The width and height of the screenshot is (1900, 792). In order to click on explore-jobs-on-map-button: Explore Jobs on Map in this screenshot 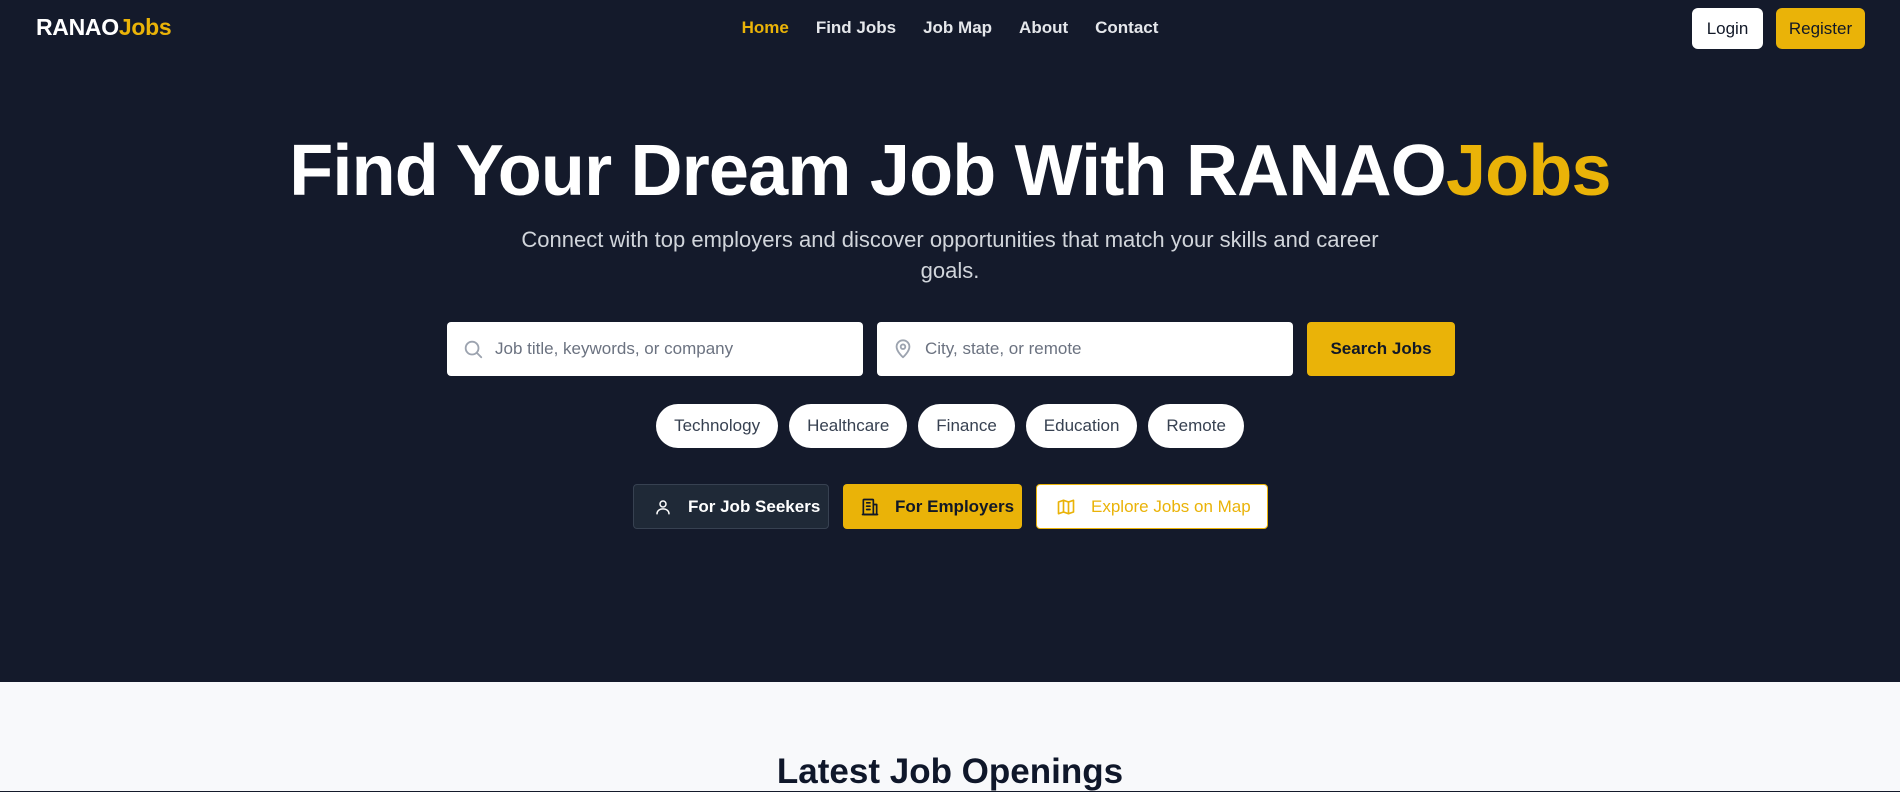, I will do `click(1152, 506)`.